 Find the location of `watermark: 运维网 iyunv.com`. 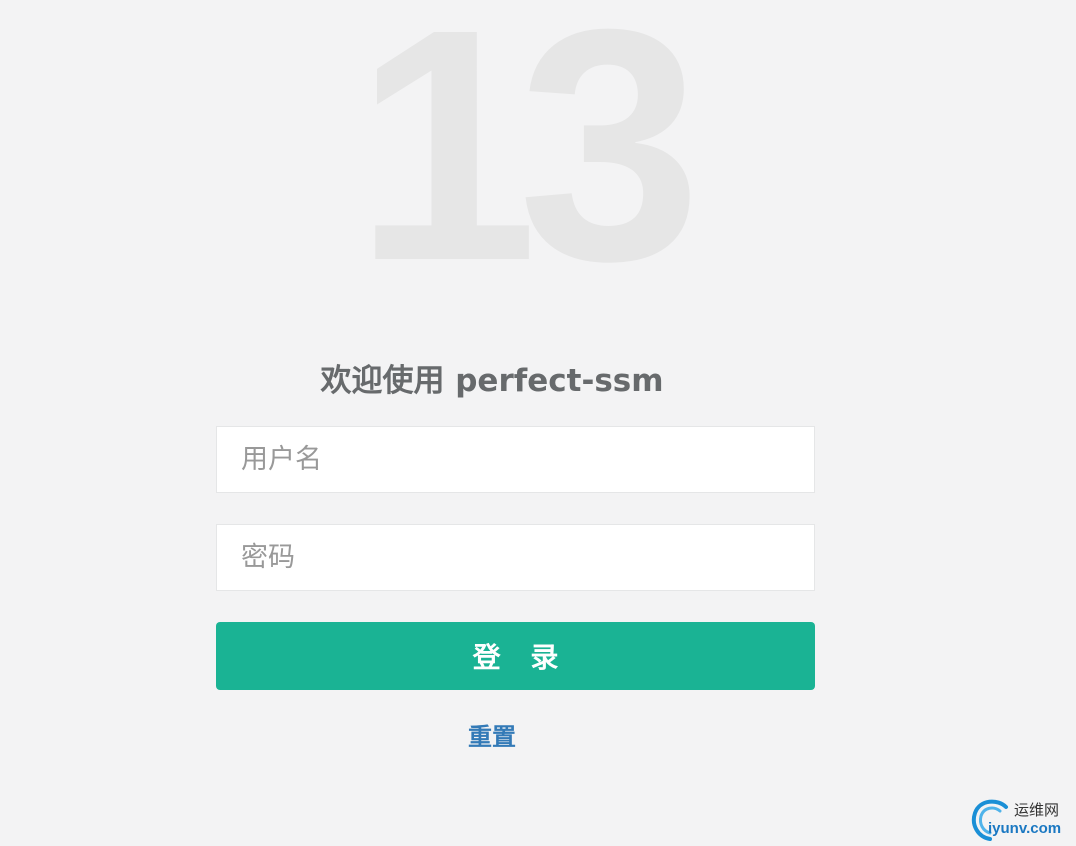

watermark: 运维网 iyunv.com is located at coordinates (1022, 820).